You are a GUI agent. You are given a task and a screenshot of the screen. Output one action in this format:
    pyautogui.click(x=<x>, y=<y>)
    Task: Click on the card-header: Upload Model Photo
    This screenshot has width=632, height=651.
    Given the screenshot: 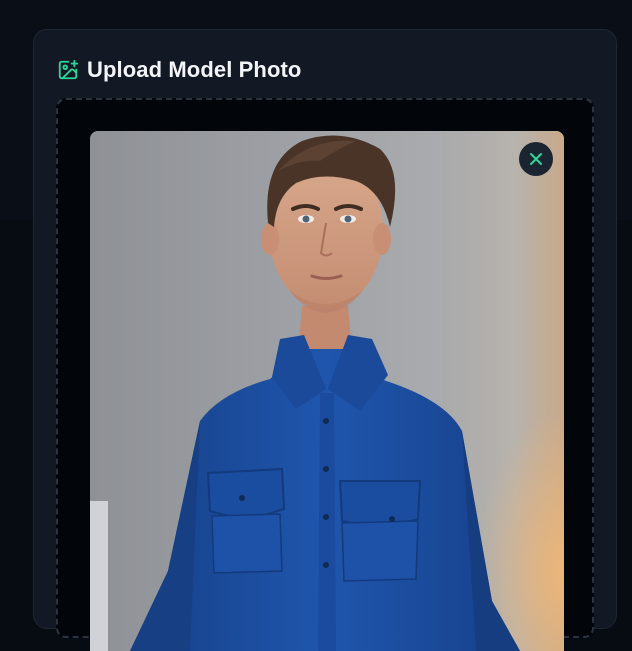 What is the action you would take?
    pyautogui.click(x=179, y=70)
    